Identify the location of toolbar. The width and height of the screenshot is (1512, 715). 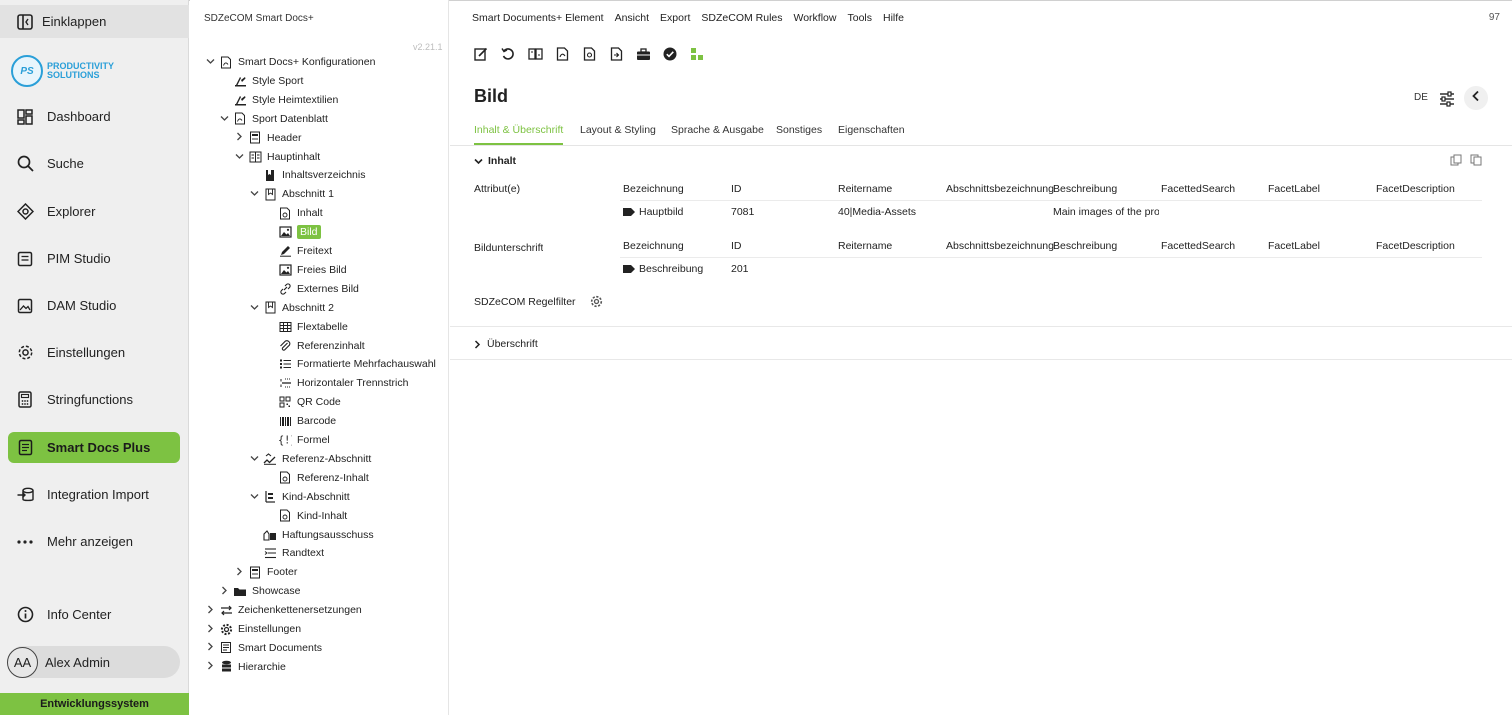
(589, 54).